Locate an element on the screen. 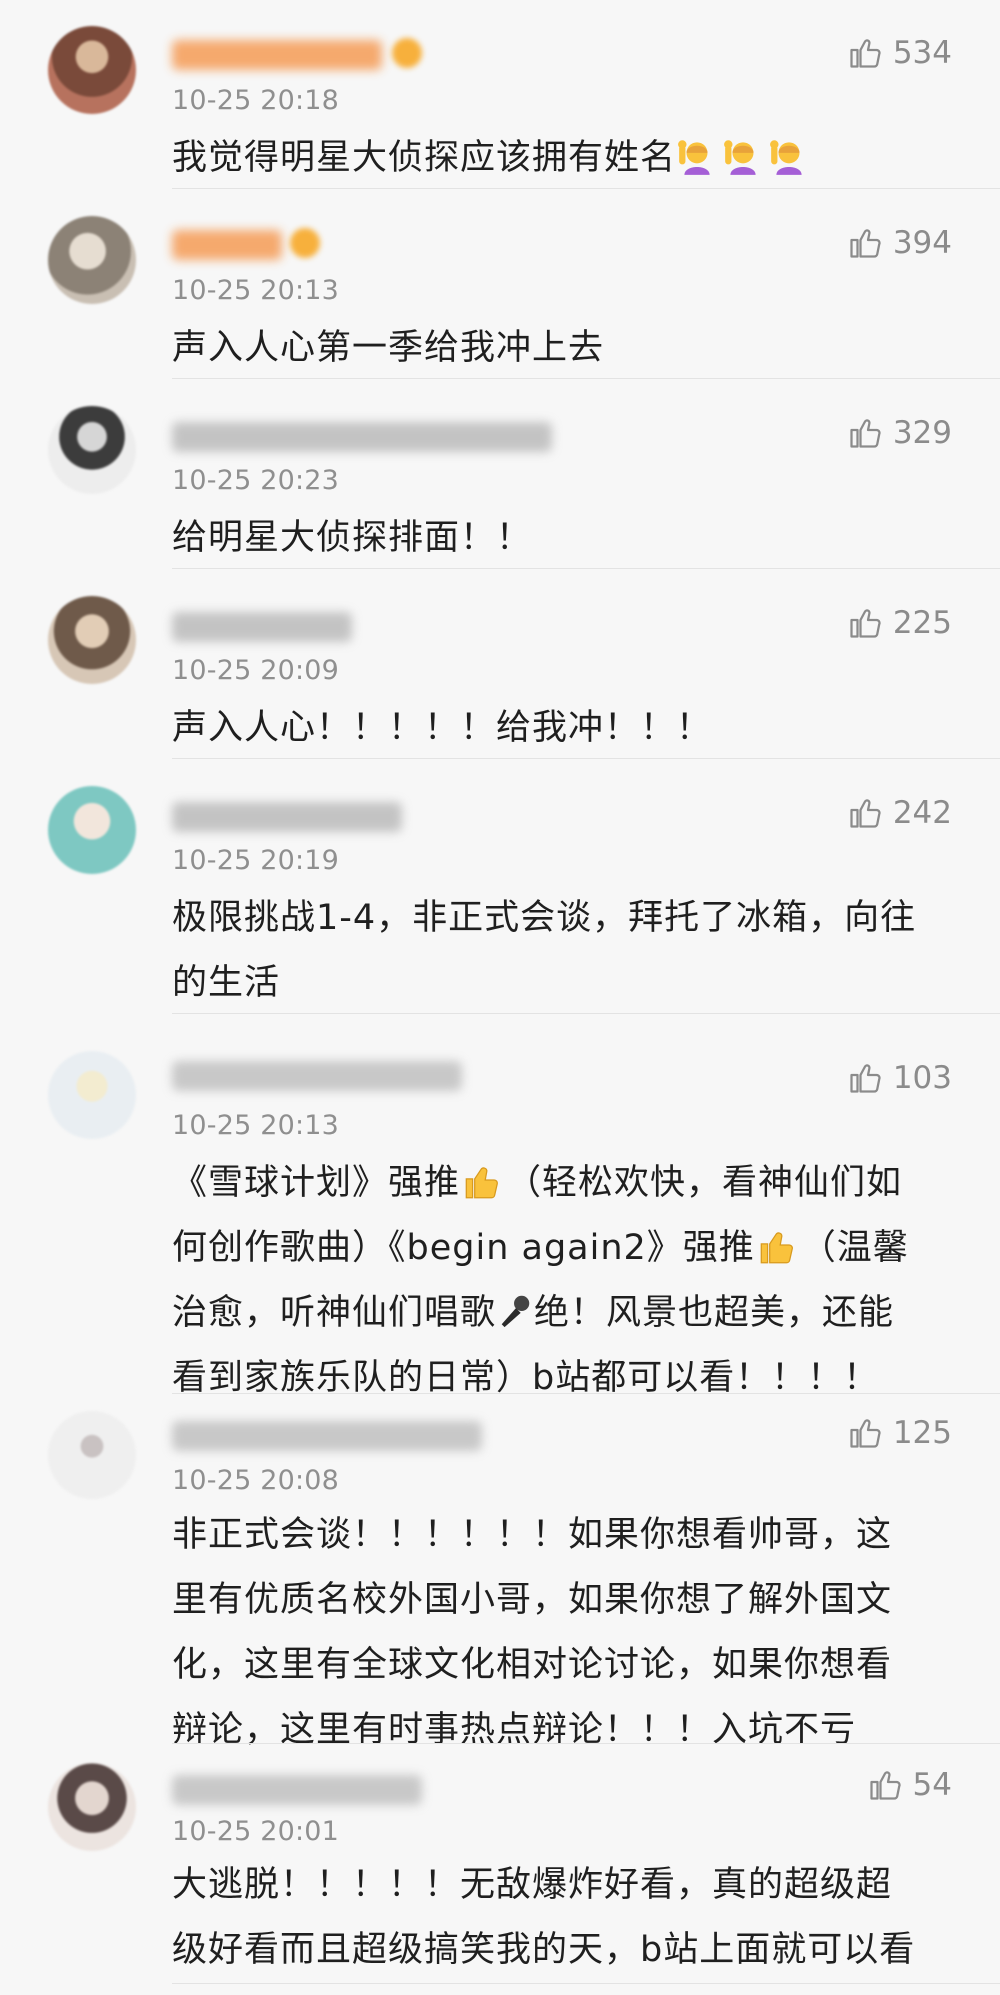 This screenshot has height=1995, width=1000. microphone-icon is located at coordinates (515, 1311).